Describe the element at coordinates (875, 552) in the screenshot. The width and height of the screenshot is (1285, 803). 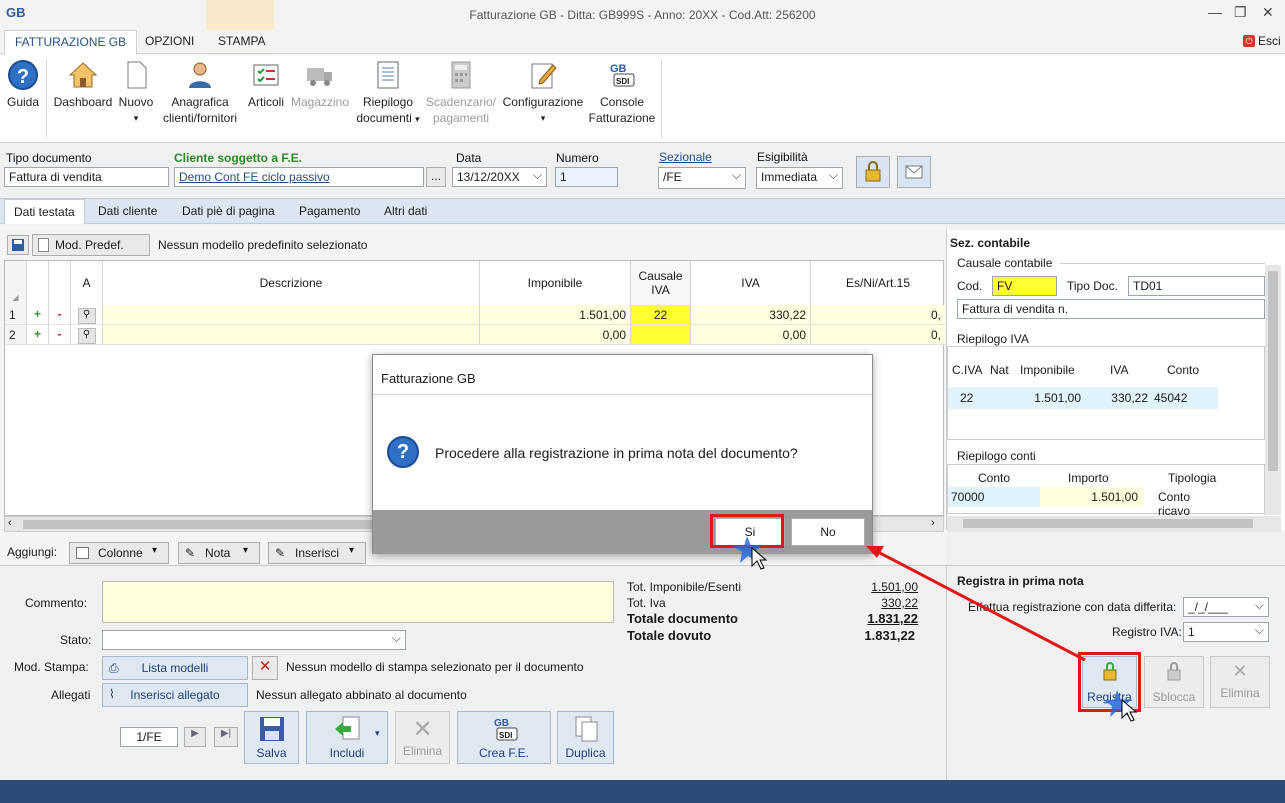
I see `arrow-head-icon` at that location.